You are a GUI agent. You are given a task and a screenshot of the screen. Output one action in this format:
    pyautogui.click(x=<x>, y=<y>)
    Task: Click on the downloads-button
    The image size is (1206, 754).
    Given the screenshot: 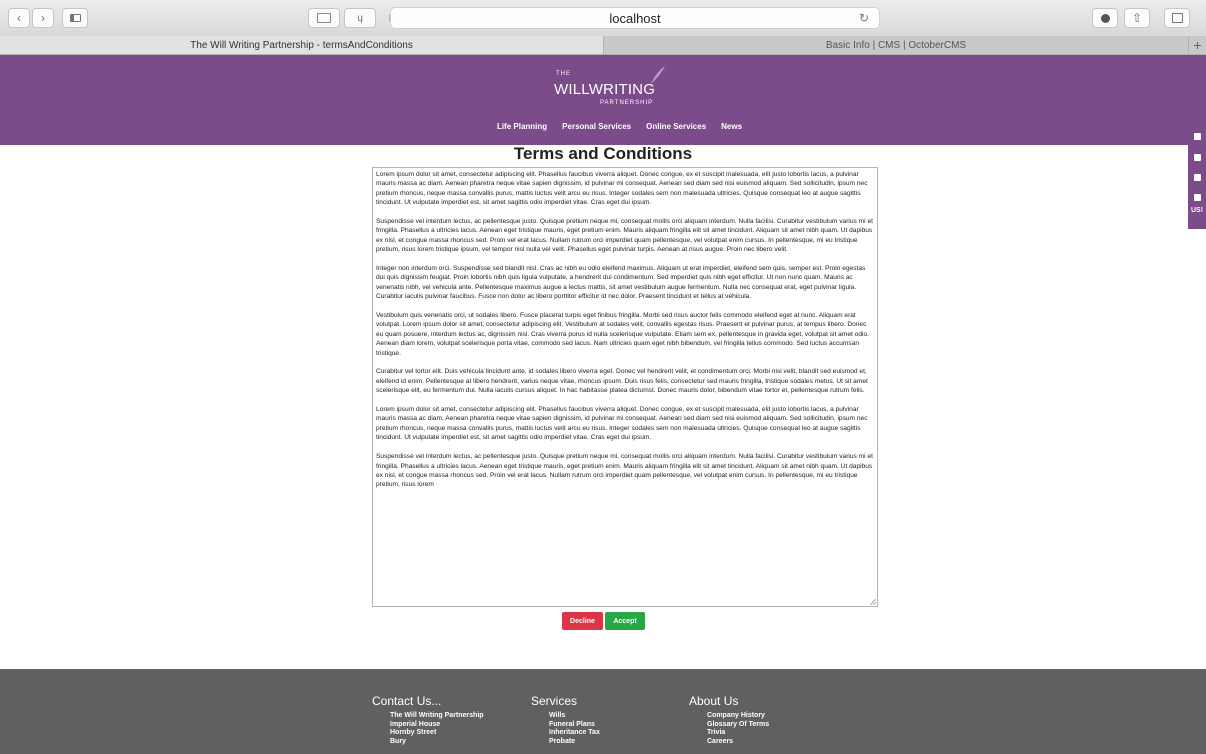 What is the action you would take?
    pyautogui.click(x=1105, y=18)
    